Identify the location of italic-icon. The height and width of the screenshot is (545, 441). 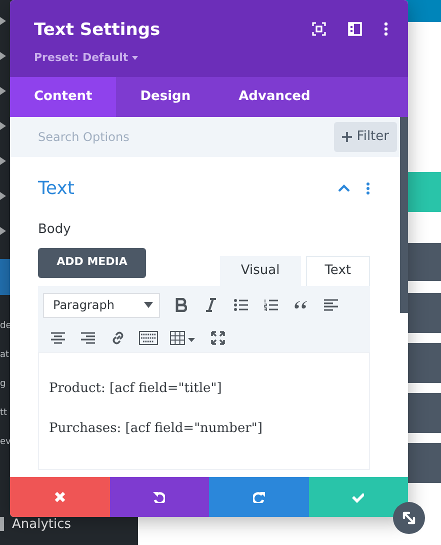
(211, 305).